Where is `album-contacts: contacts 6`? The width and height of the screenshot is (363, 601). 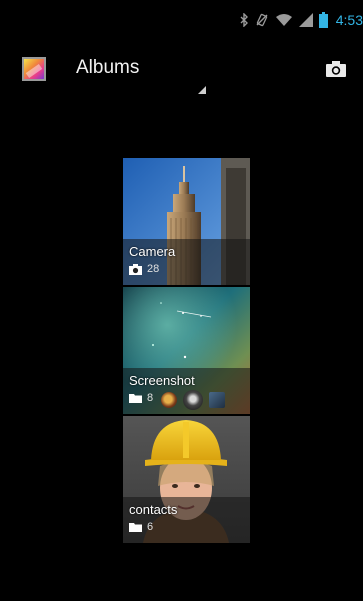
album-contacts: contacts 6 is located at coordinates (186, 479).